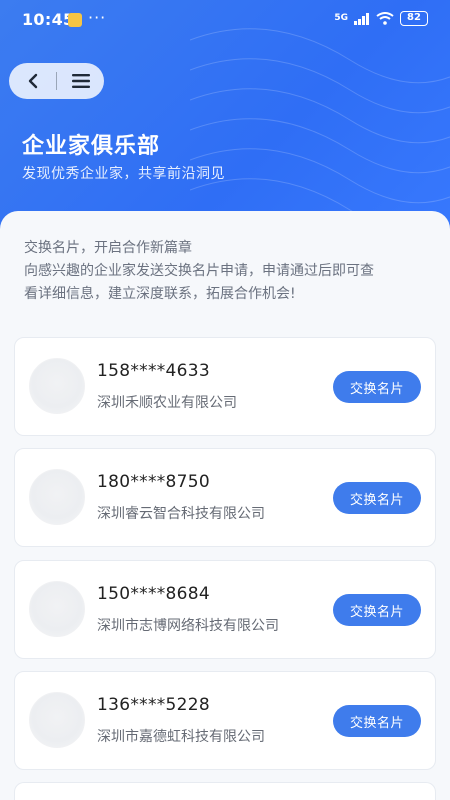 This screenshot has height=800, width=450. I want to click on member-company: 深圳市志博网络科技有限公司, so click(188, 626).